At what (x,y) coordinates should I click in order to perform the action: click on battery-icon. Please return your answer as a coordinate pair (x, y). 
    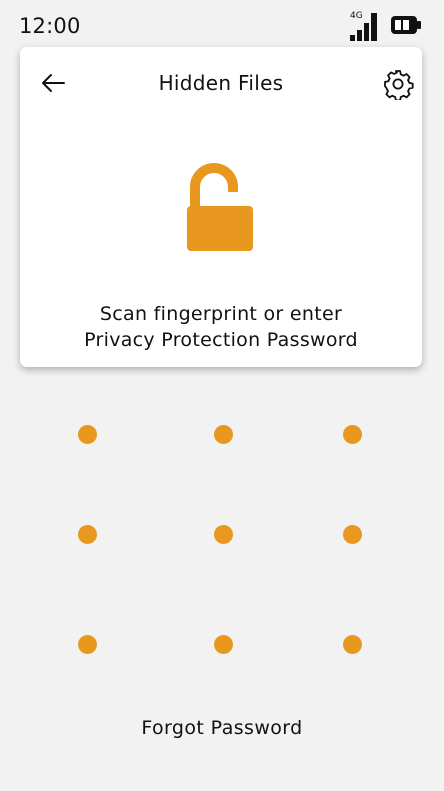
    Looking at the image, I should click on (406, 25).